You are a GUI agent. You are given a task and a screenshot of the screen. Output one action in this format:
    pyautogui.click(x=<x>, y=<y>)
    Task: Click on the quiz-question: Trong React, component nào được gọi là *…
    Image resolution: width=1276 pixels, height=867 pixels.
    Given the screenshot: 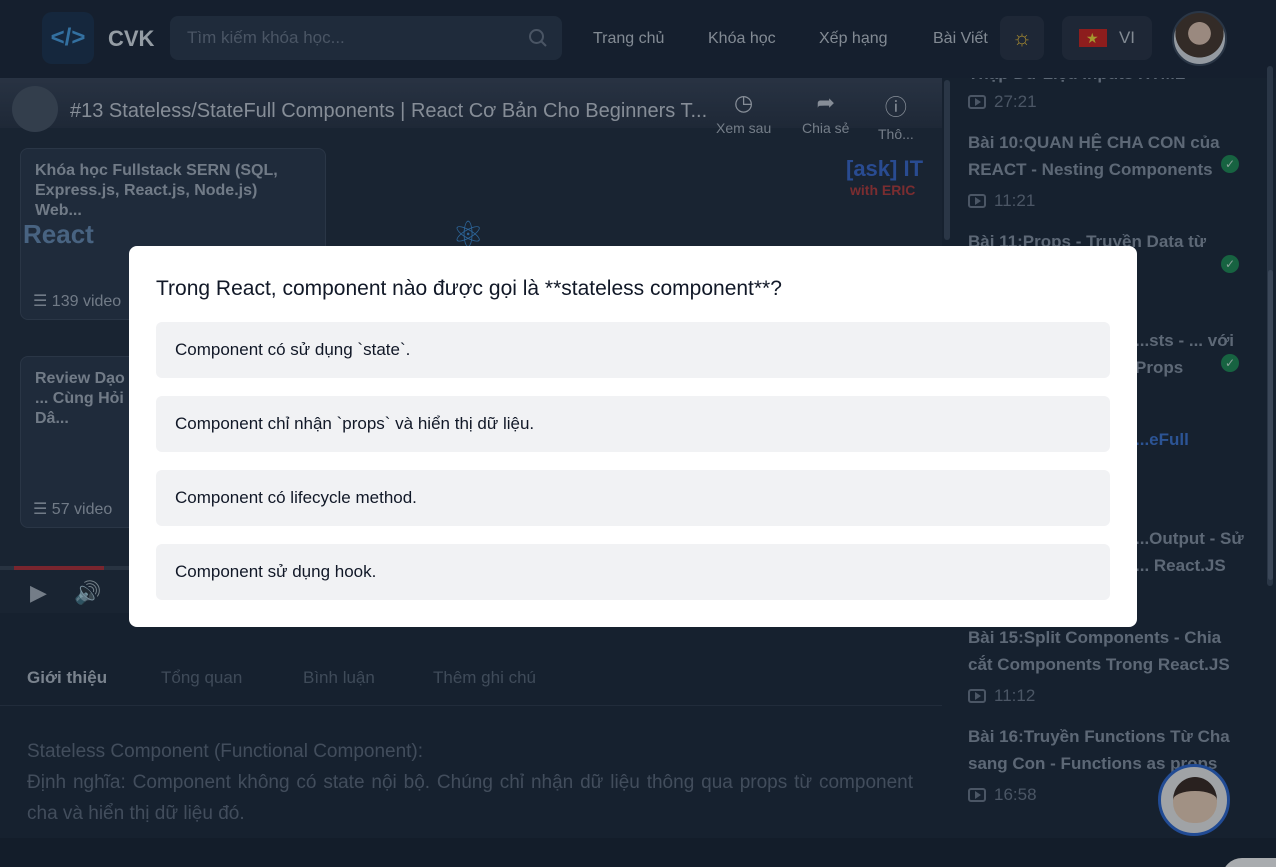 What is the action you would take?
    pyautogui.click(x=469, y=288)
    